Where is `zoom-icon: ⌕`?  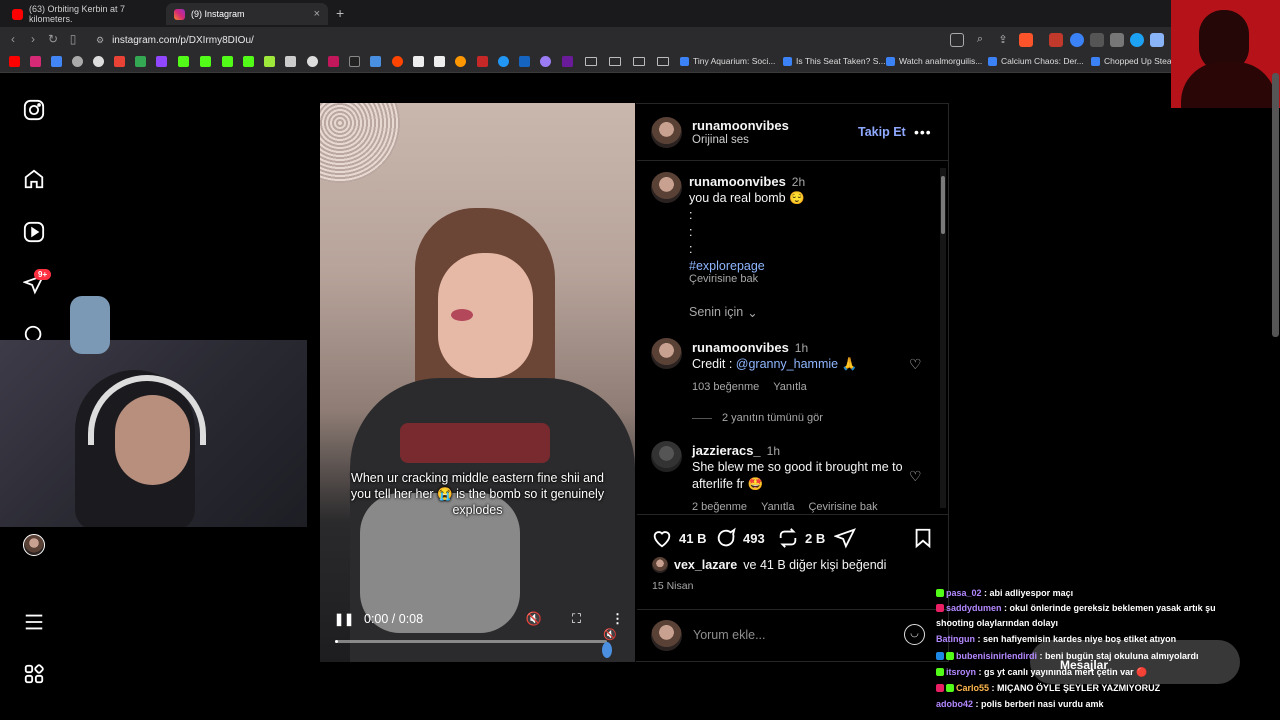
zoom-icon: ⌕ is located at coordinates (980, 40).